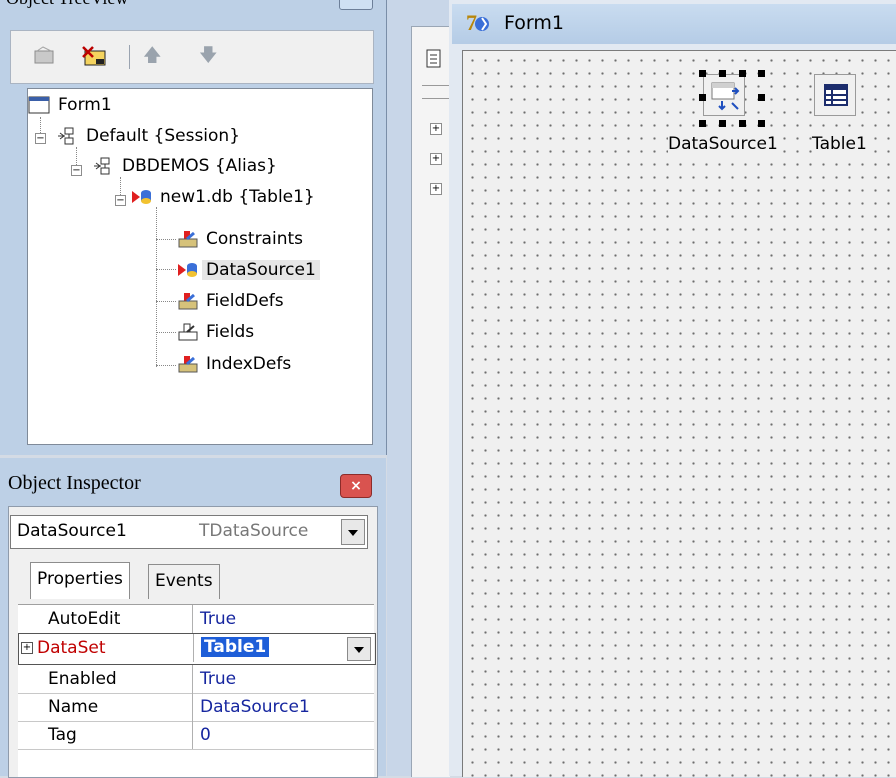 This screenshot has height=778, width=896. I want to click on treeview-close-button, so click(356, 5).